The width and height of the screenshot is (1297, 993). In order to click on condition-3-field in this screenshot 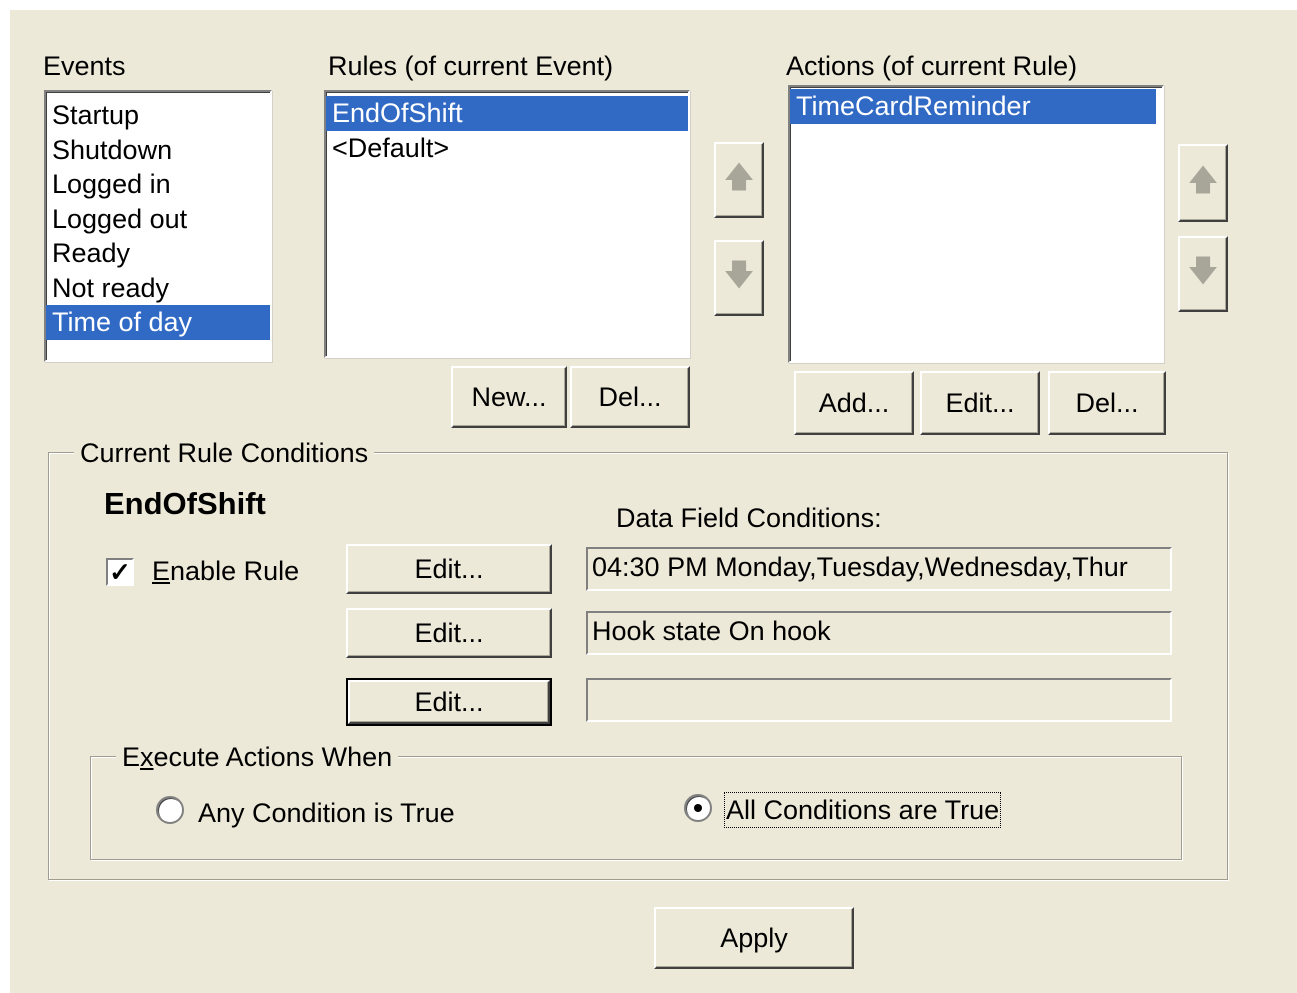, I will do `click(879, 700)`.